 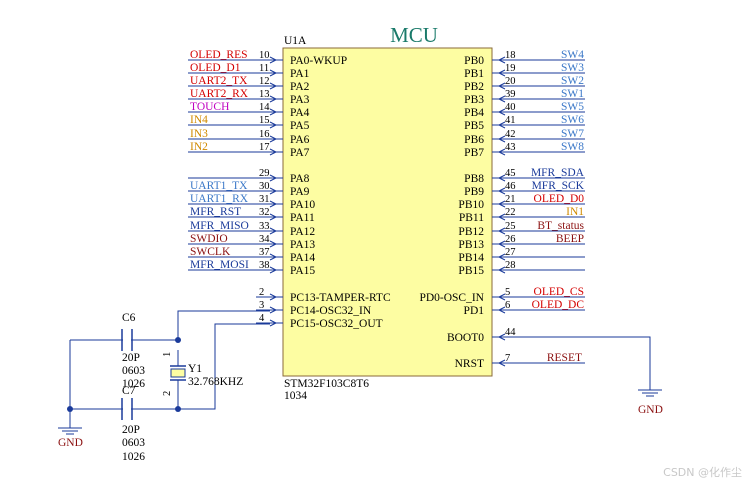 I want to click on pin-name: PB10, so click(x=471, y=205).